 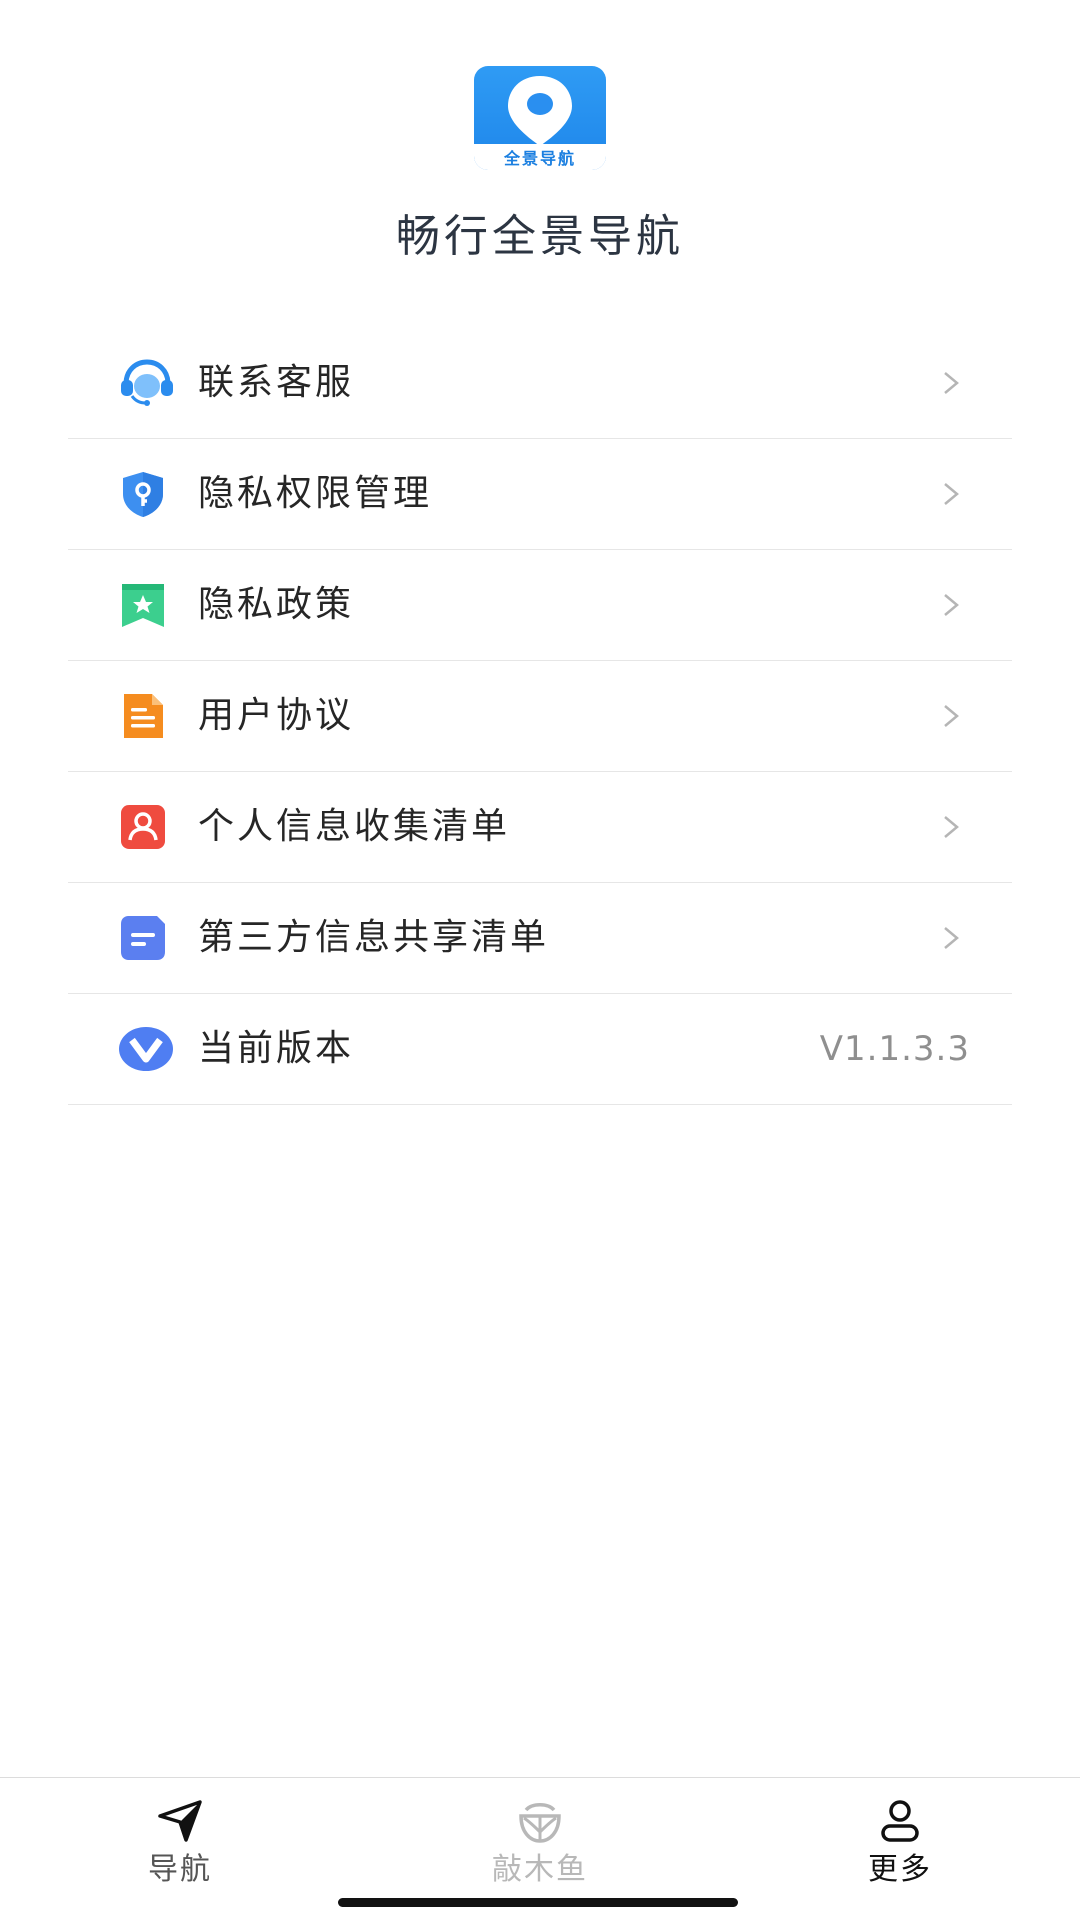 I want to click on menu-item-contact-support: 联系客服, so click(x=540, y=383).